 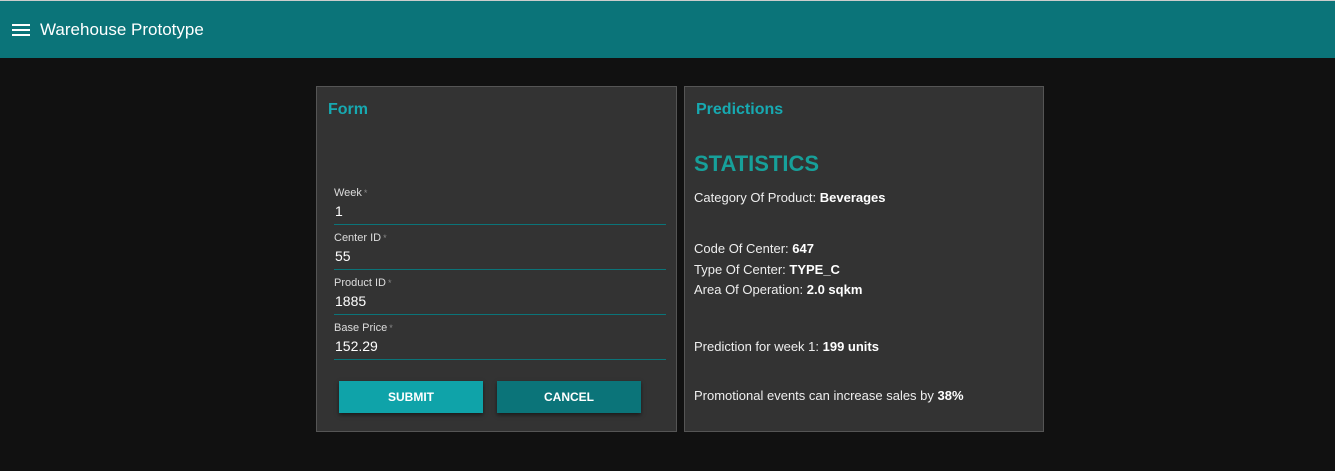 What do you see at coordinates (569, 397) in the screenshot?
I see `cancel-button: CANCEL` at bounding box center [569, 397].